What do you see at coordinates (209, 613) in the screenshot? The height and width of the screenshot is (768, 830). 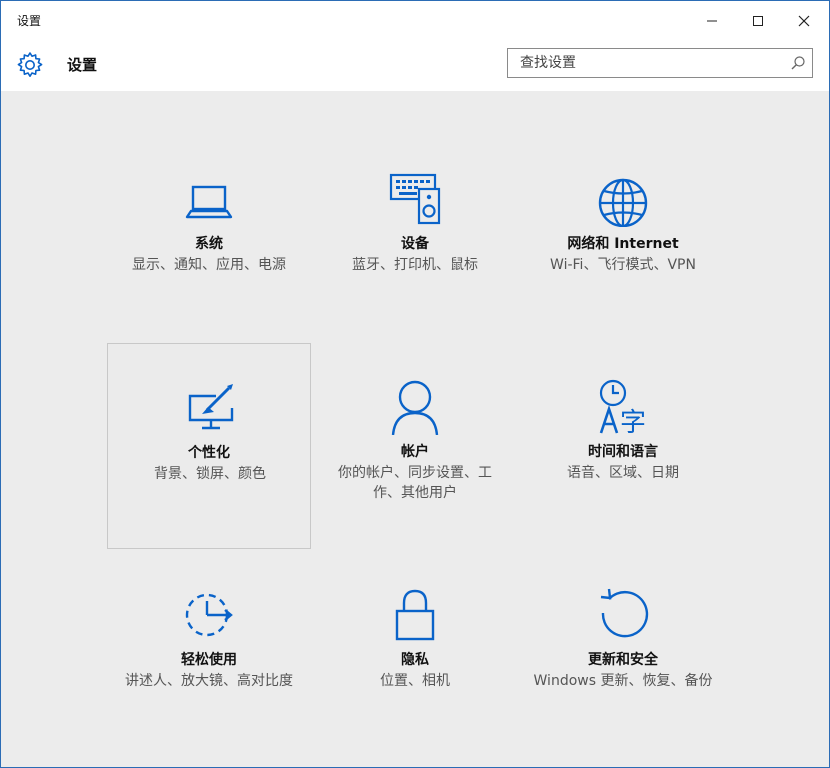 I see `ease-of-access-icon` at bounding box center [209, 613].